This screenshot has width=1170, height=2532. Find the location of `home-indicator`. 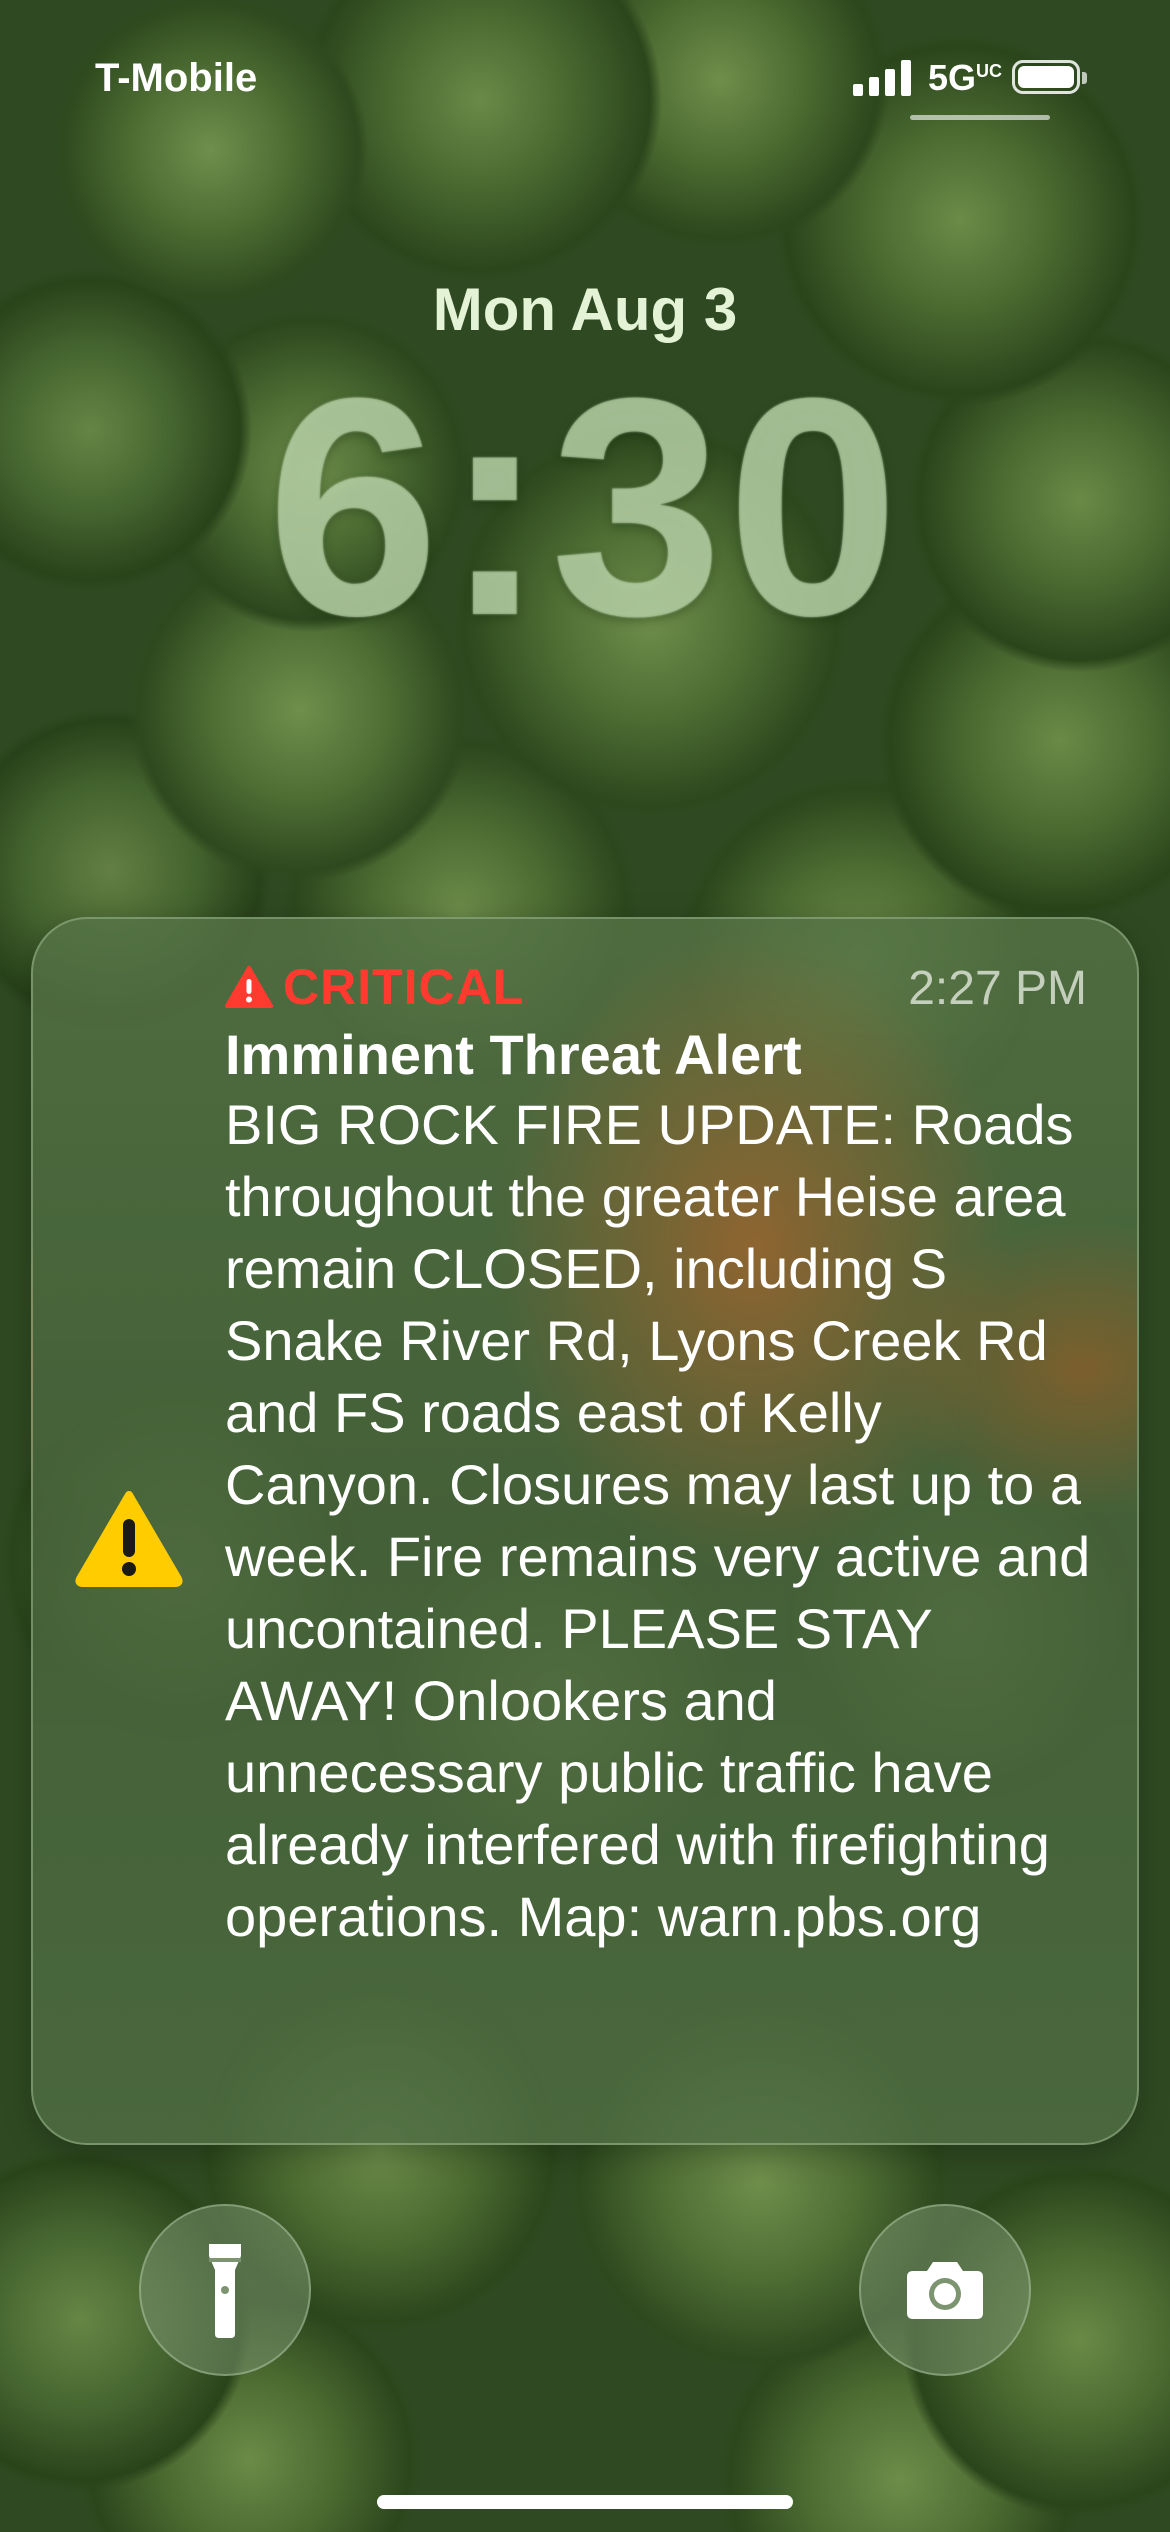

home-indicator is located at coordinates (585, 2502).